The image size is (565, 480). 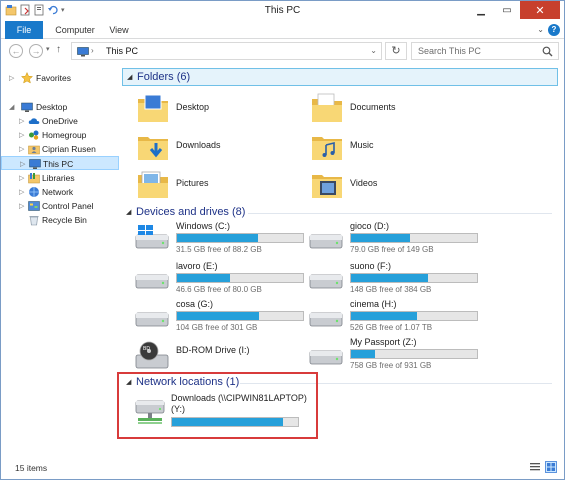 I want to click on drive-item: Windows (C:) 31.5 GB free of 88.2 GB, so click(x=216, y=239).